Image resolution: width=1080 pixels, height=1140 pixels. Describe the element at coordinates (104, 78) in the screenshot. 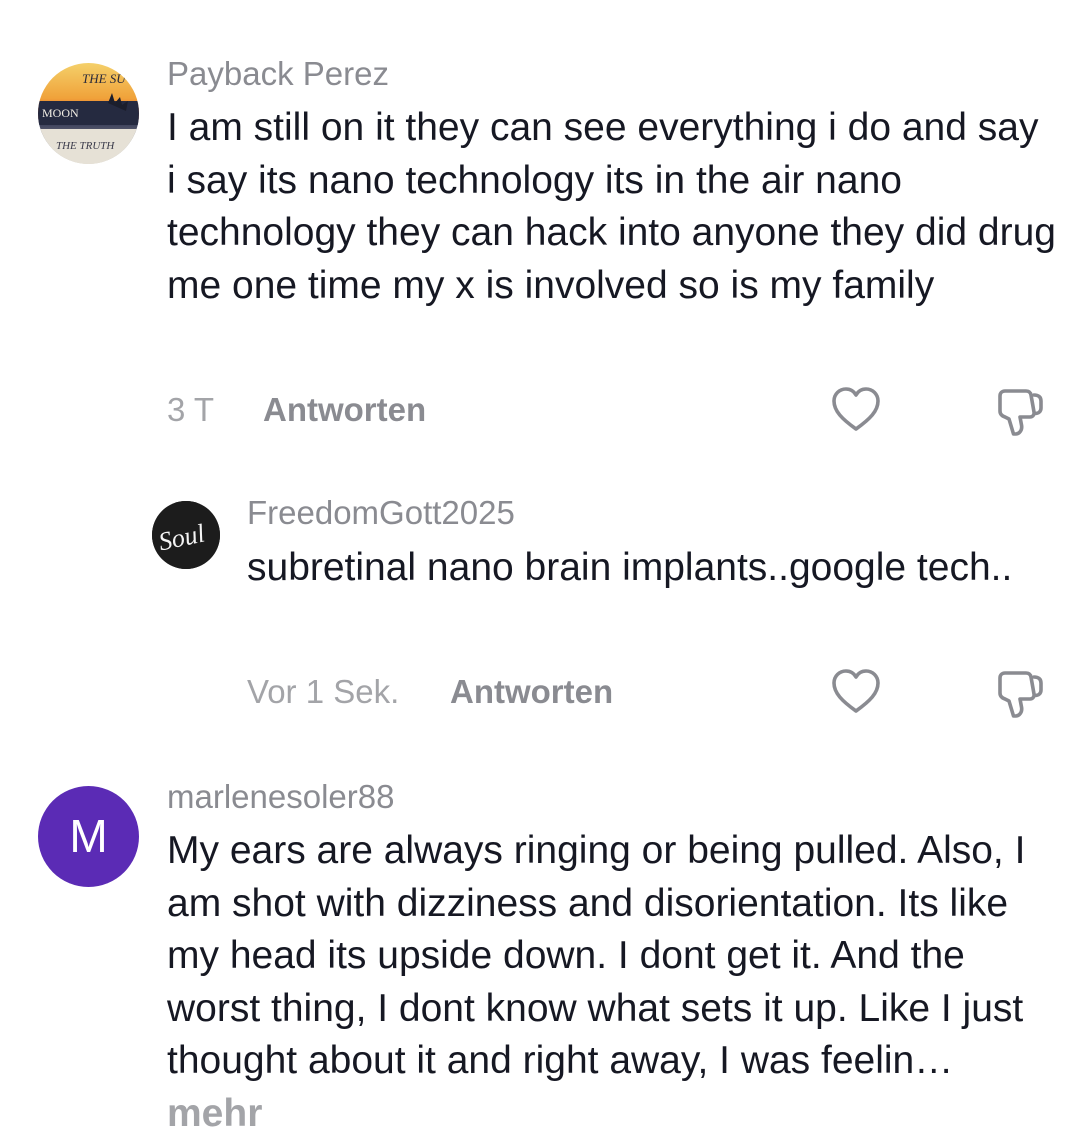

I see `avatar-text-line-1: THE SU` at that location.